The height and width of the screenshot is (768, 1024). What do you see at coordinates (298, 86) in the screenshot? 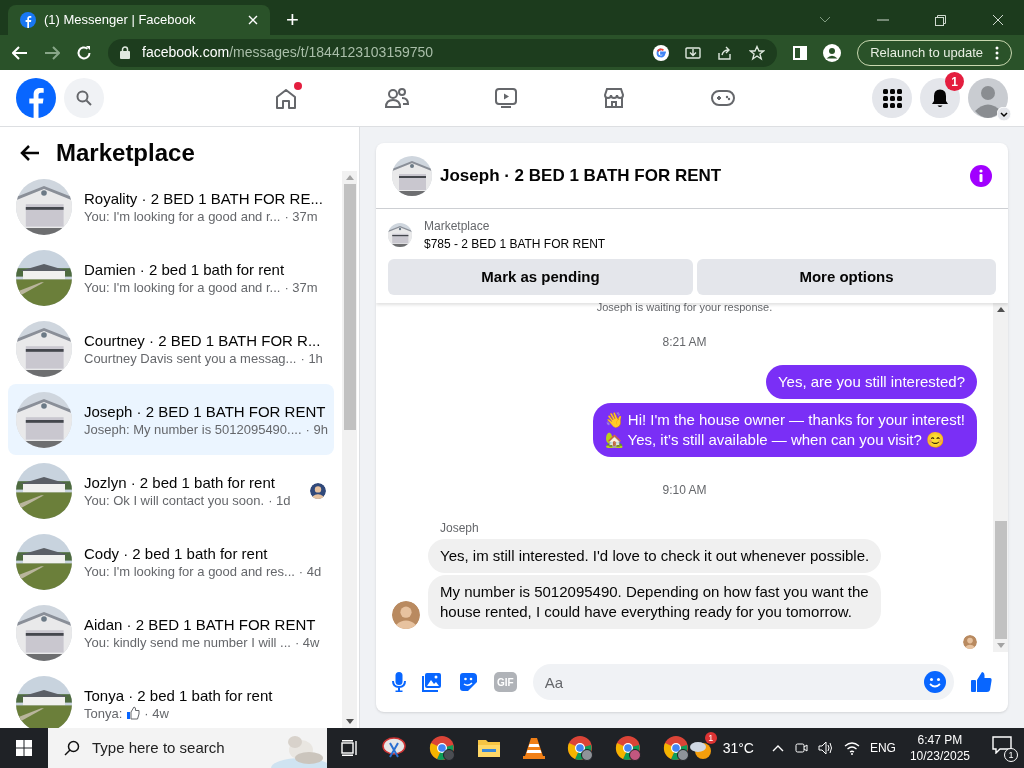
I see `notification-dot-icon` at bounding box center [298, 86].